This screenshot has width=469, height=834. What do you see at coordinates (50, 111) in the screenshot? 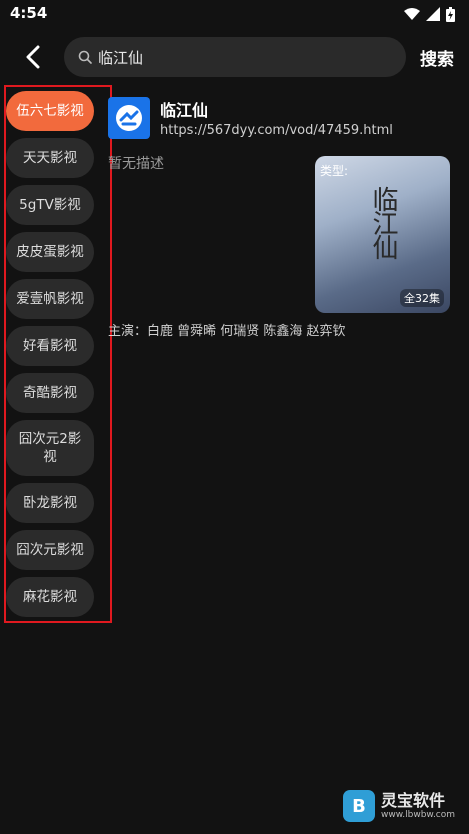
I see `sidebar-item-wuliuqi: 伍六七影视` at bounding box center [50, 111].